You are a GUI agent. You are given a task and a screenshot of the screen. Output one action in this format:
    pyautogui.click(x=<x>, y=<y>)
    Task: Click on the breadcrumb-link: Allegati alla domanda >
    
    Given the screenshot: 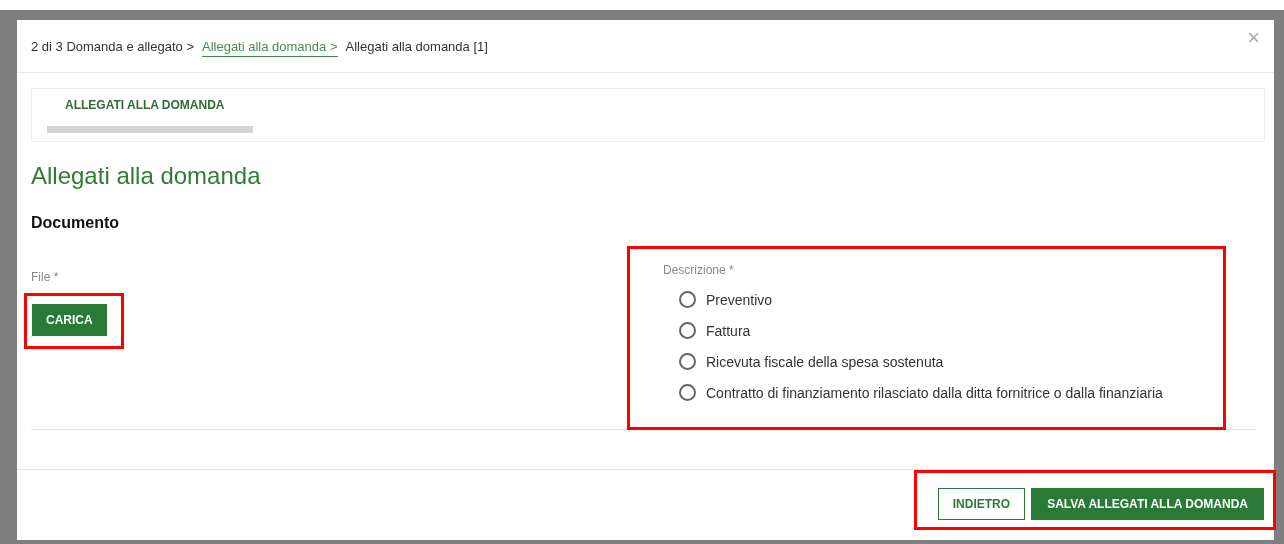 What is the action you would take?
    pyautogui.click(x=270, y=48)
    